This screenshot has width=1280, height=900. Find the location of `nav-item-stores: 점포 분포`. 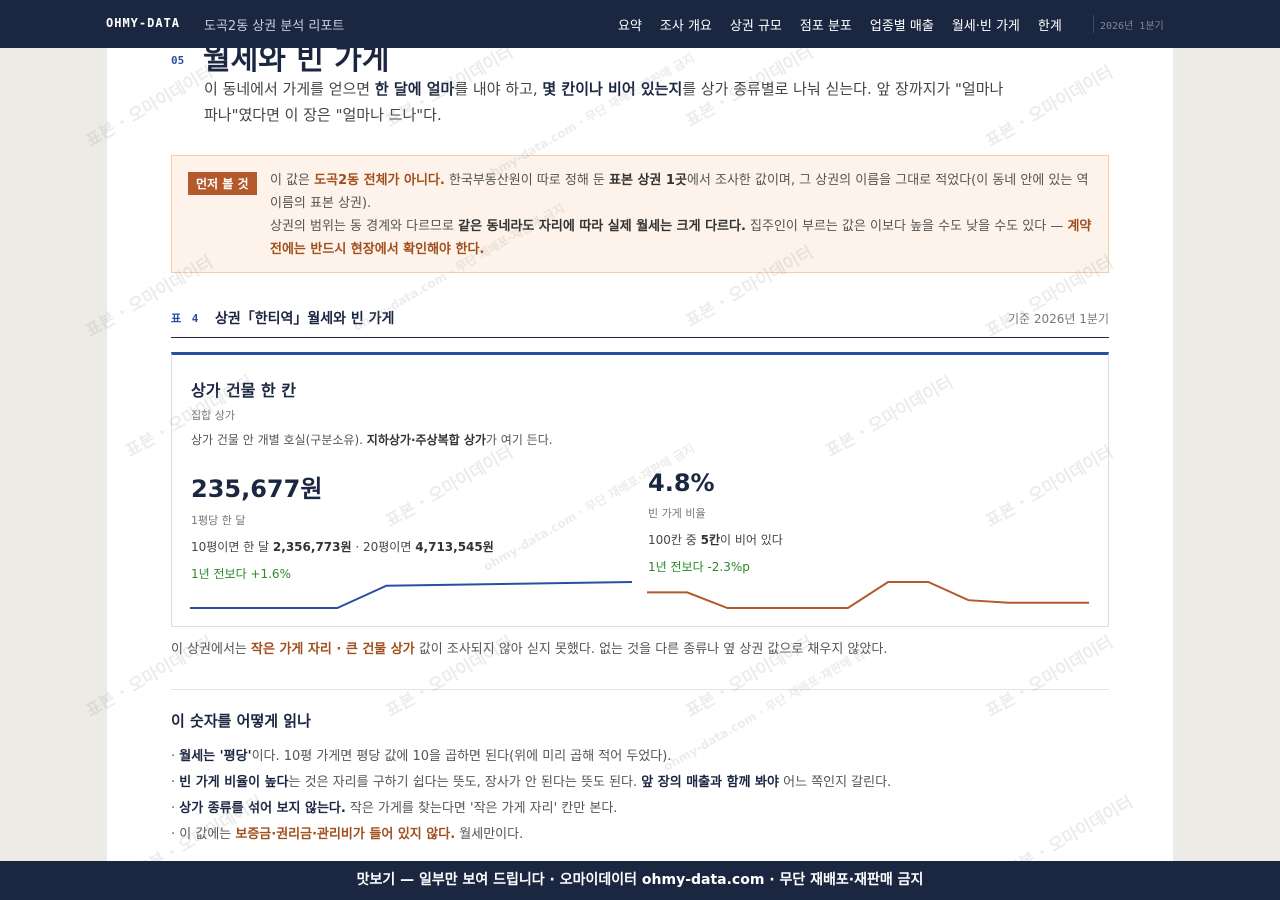

nav-item-stores: 점포 분포 is located at coordinates (826, 24).